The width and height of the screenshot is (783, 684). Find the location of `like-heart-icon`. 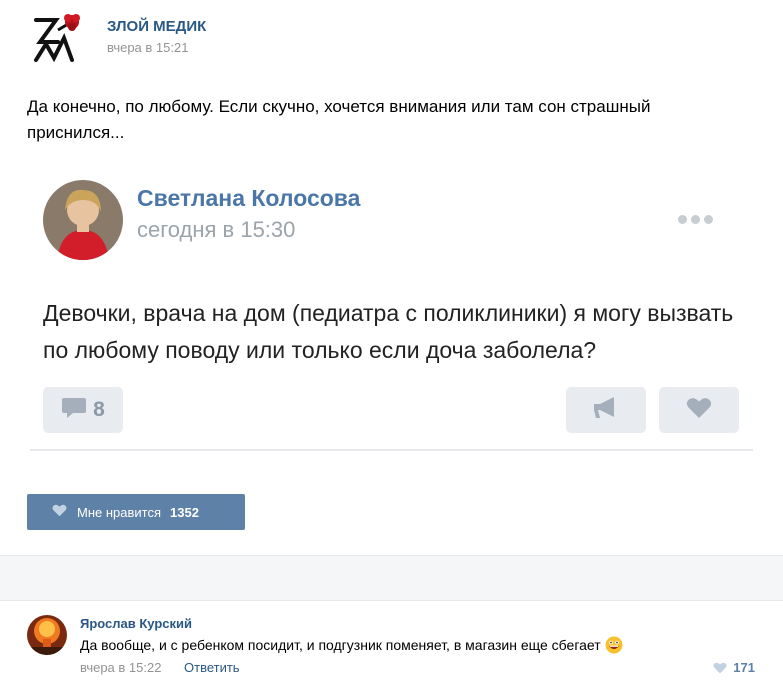

like-heart-icon is located at coordinates (699, 410).